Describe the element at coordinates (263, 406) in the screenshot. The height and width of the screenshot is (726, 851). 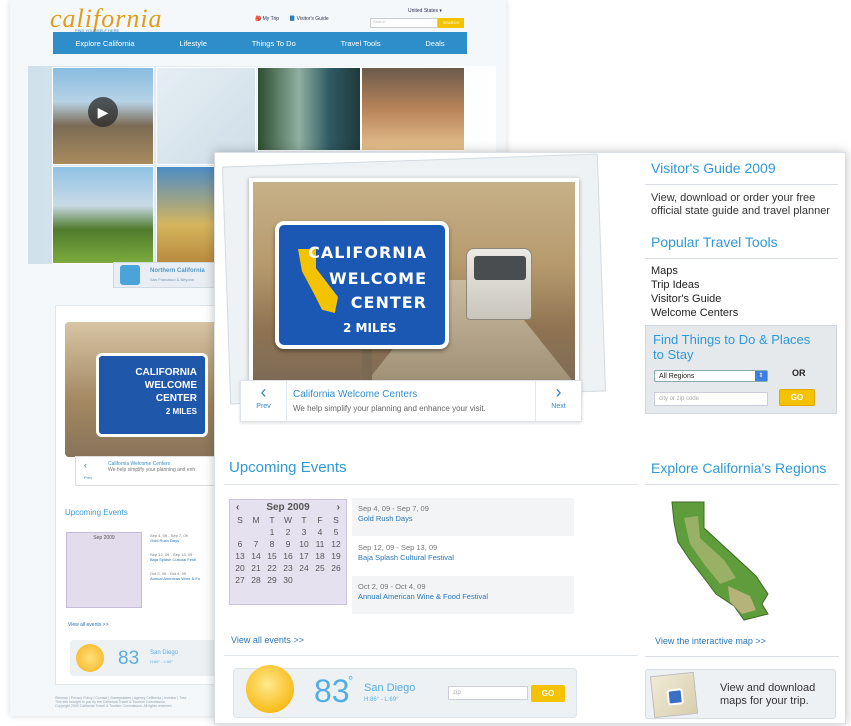
I see `prev-label: Prev` at that location.